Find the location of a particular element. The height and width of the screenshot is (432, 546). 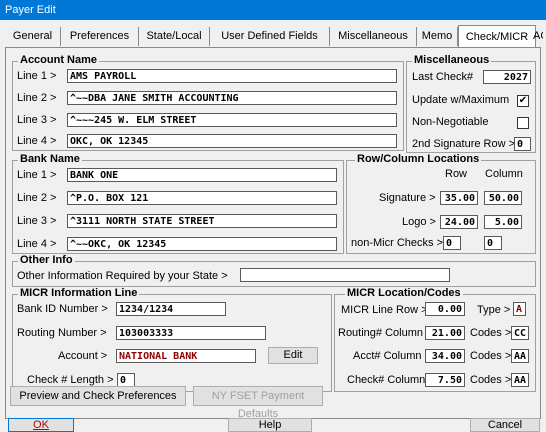

account-line3-field: ^~~~245 W. ELM STREET is located at coordinates (232, 120).